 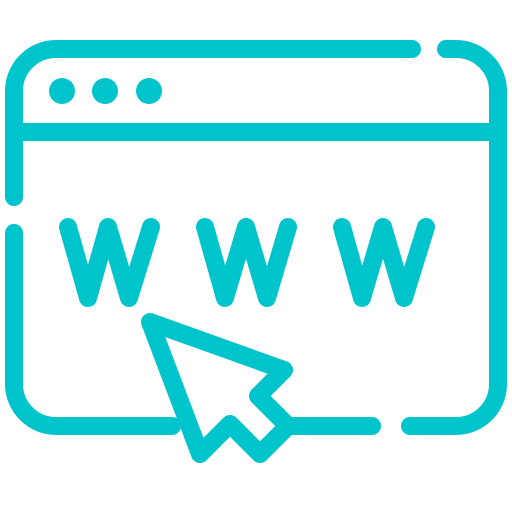 I want to click on window-dots, so click(x=105, y=91).